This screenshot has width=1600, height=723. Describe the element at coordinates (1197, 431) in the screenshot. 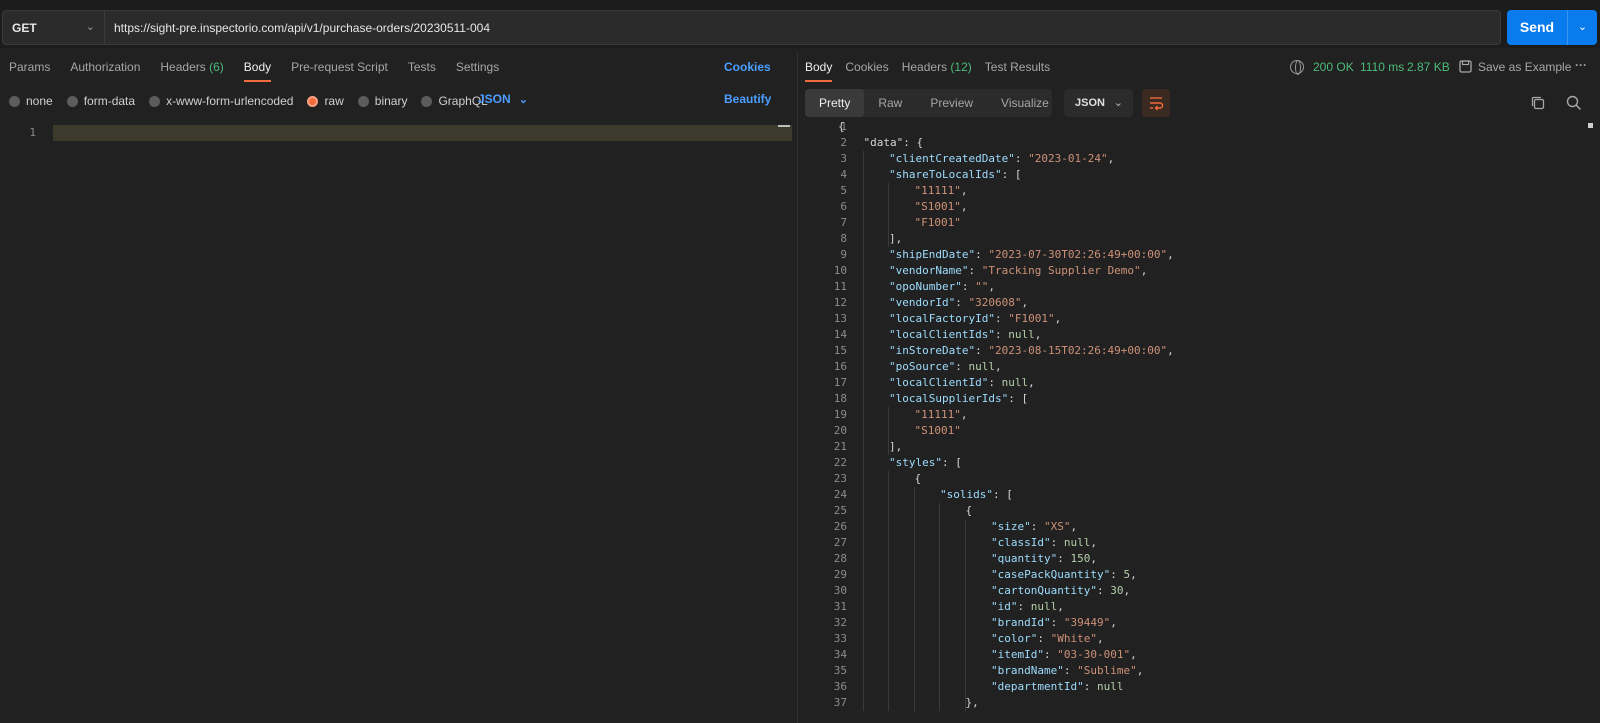

I see `code-line: 20 "S1001"` at that location.